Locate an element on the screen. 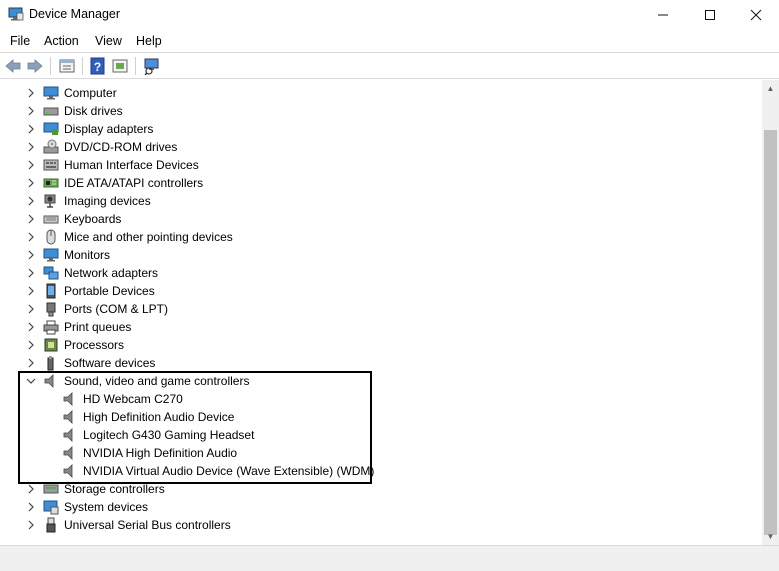  portable-device-icon is located at coordinates (51, 291).